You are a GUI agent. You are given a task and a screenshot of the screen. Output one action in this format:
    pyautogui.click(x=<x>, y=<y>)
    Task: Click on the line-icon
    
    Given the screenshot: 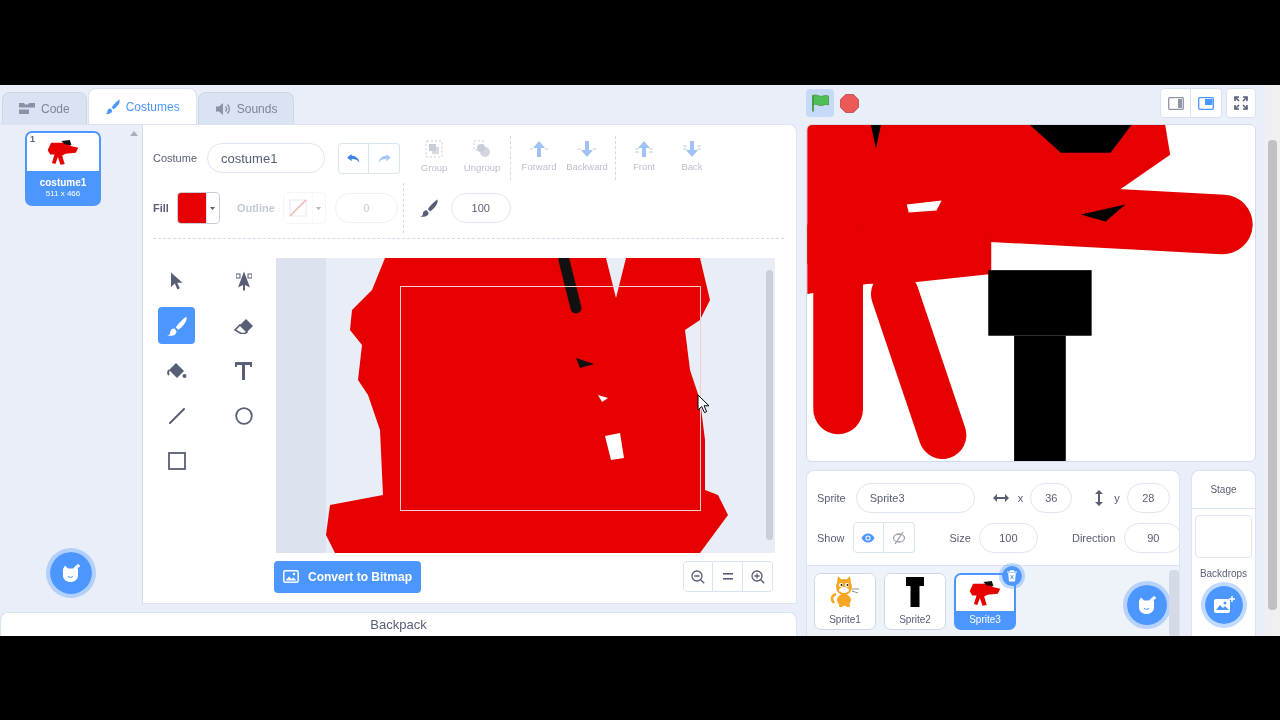 What is the action you would take?
    pyautogui.click(x=176, y=415)
    